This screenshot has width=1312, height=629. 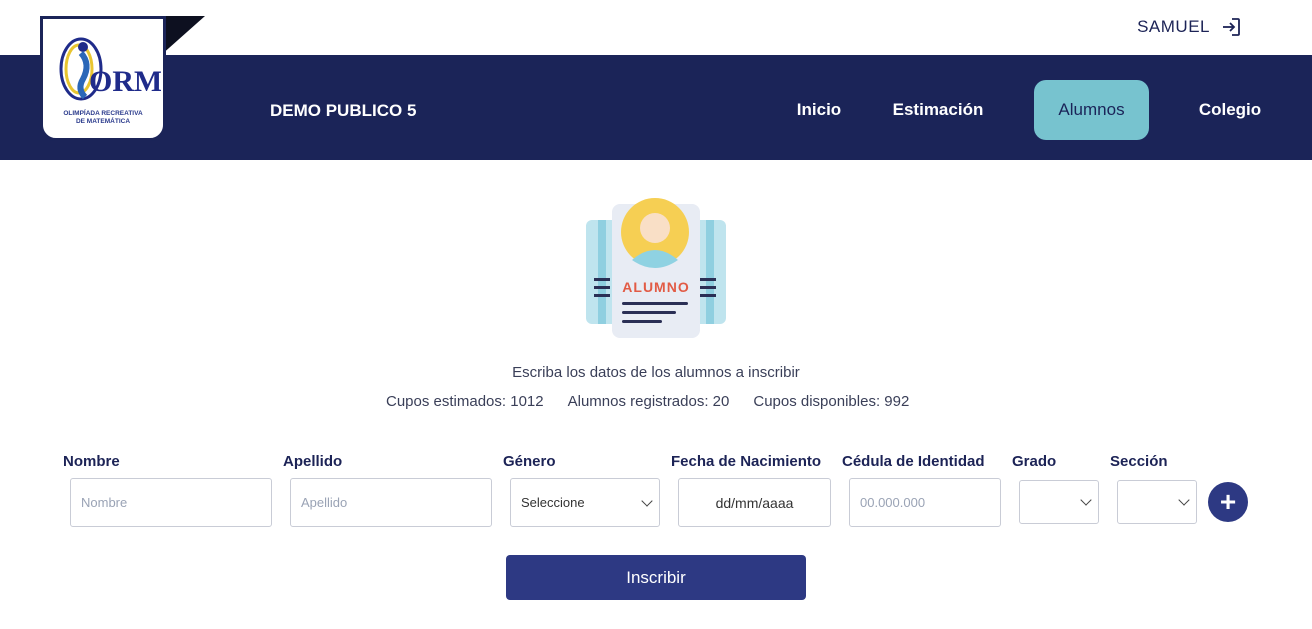 What do you see at coordinates (831, 401) in the screenshot?
I see `available-quota: Cupos disponibles: 992` at bounding box center [831, 401].